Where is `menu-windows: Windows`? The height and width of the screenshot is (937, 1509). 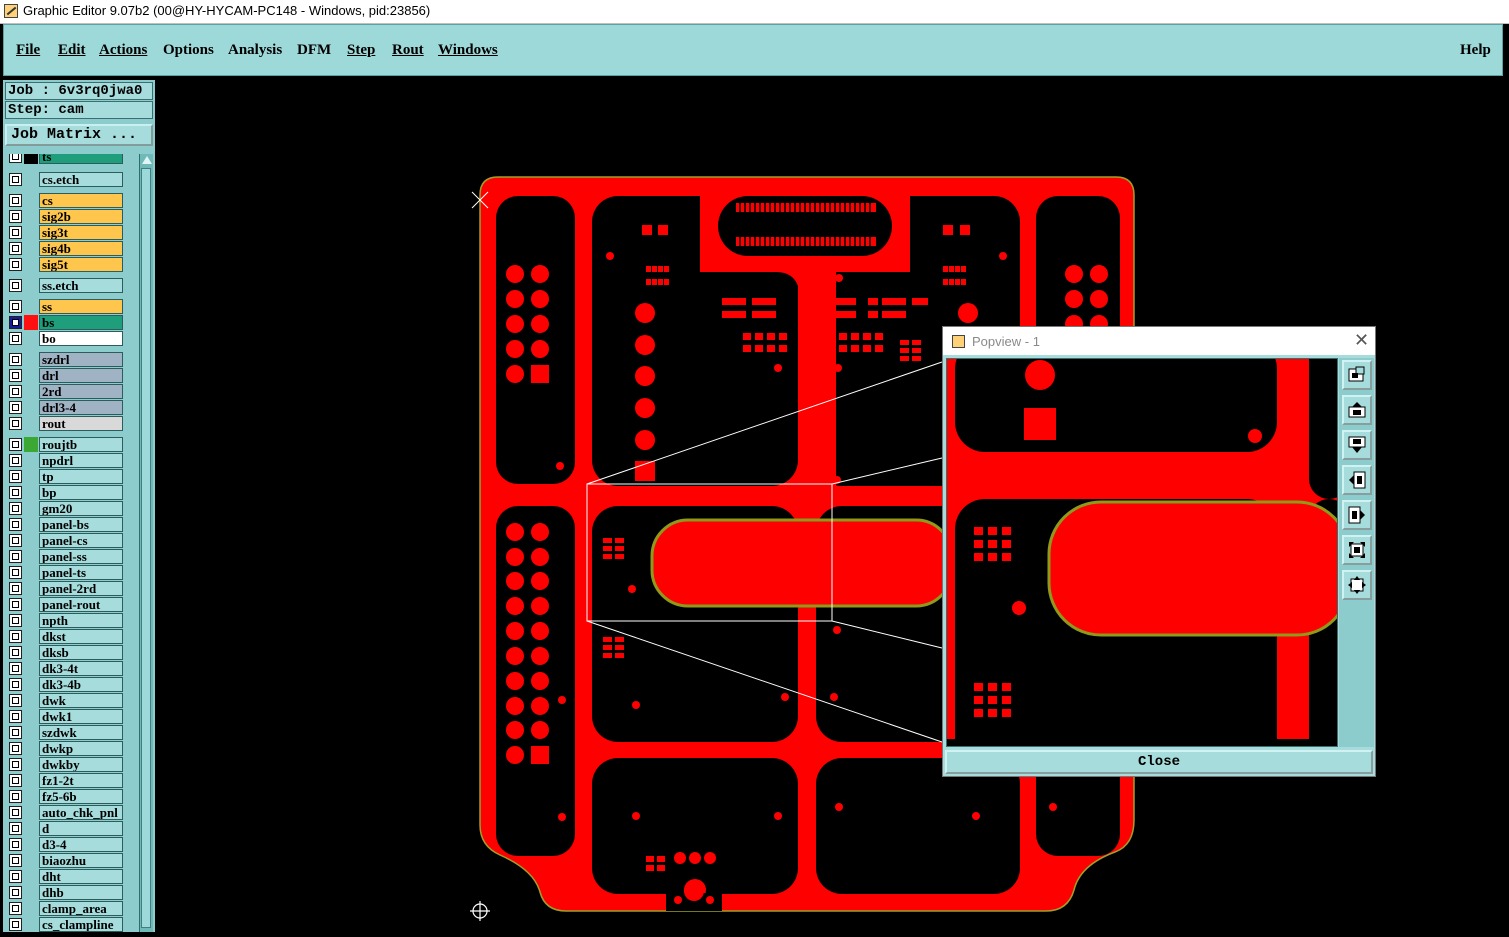 menu-windows: Windows is located at coordinates (468, 50).